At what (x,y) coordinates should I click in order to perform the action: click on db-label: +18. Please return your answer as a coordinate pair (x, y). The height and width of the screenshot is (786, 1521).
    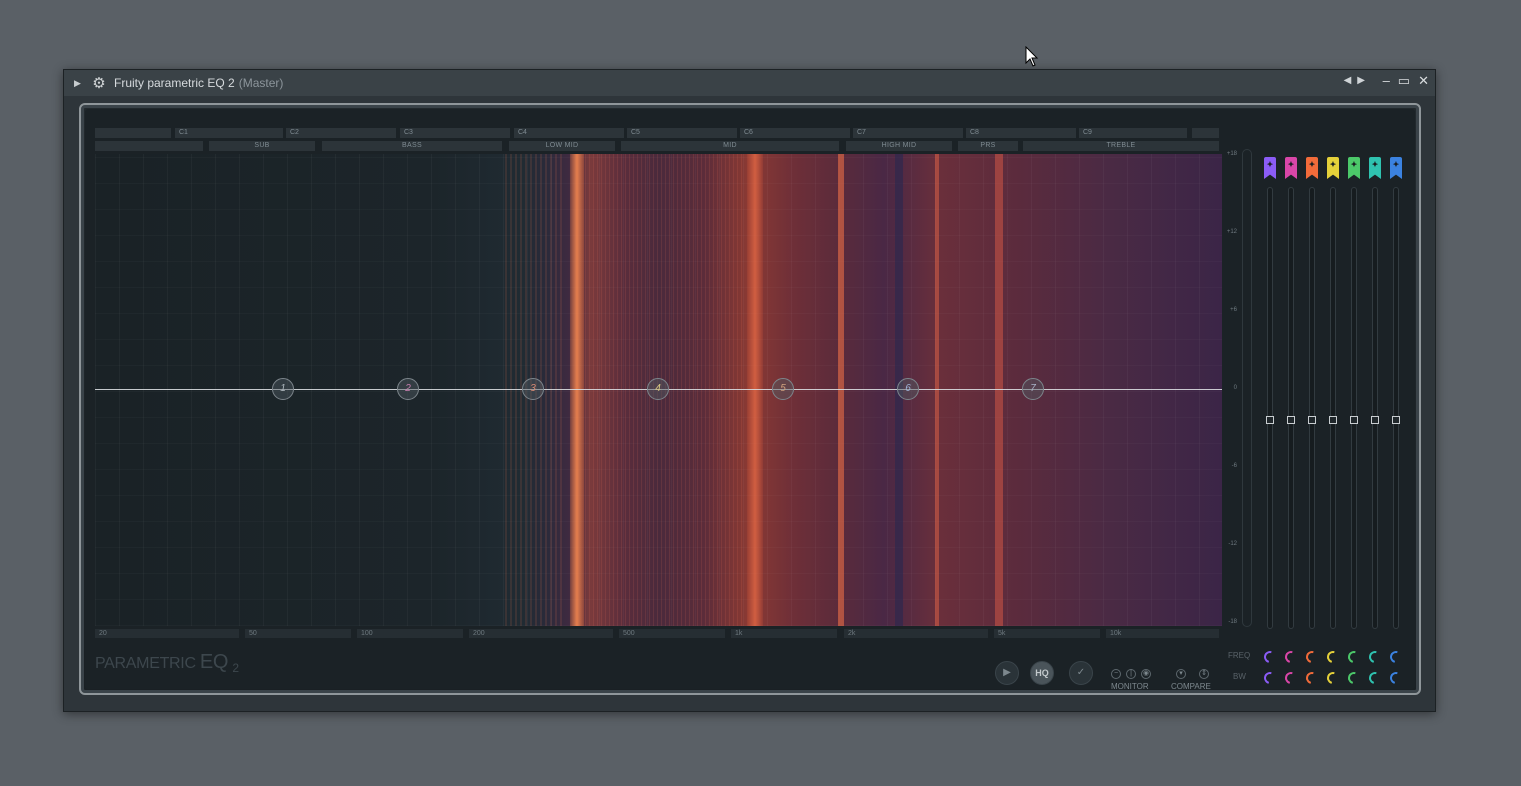
    Looking at the image, I should click on (1231, 154).